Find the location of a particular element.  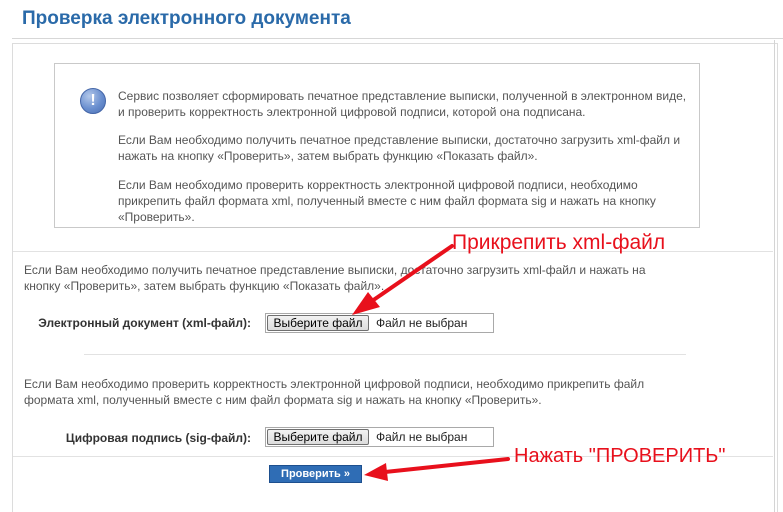

submit-check-button: Проверить » is located at coordinates (315, 474).